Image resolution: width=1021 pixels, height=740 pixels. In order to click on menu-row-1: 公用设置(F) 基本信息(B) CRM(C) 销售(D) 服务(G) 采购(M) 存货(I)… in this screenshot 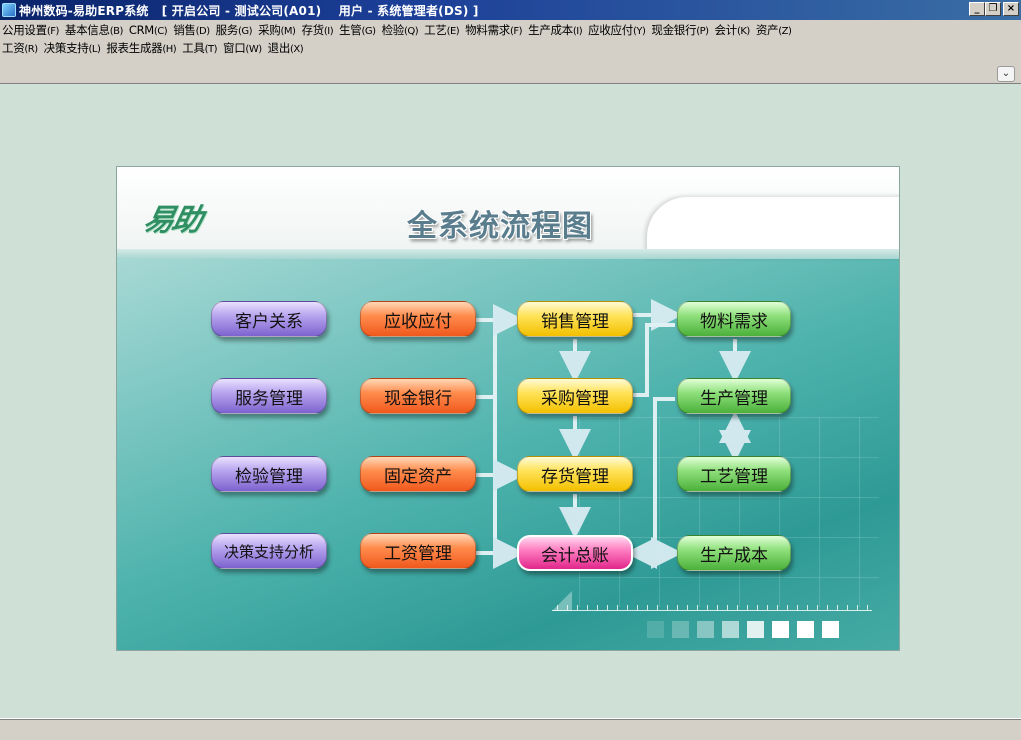, I will do `click(399, 30)`.